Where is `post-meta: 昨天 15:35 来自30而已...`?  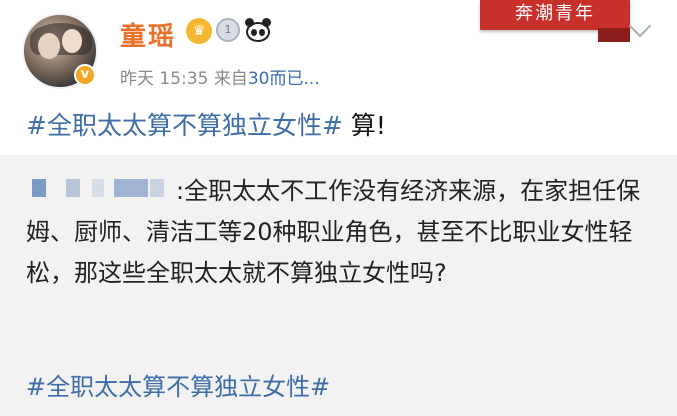
post-meta: 昨天 15:35 来自30而已... is located at coordinates (220, 76).